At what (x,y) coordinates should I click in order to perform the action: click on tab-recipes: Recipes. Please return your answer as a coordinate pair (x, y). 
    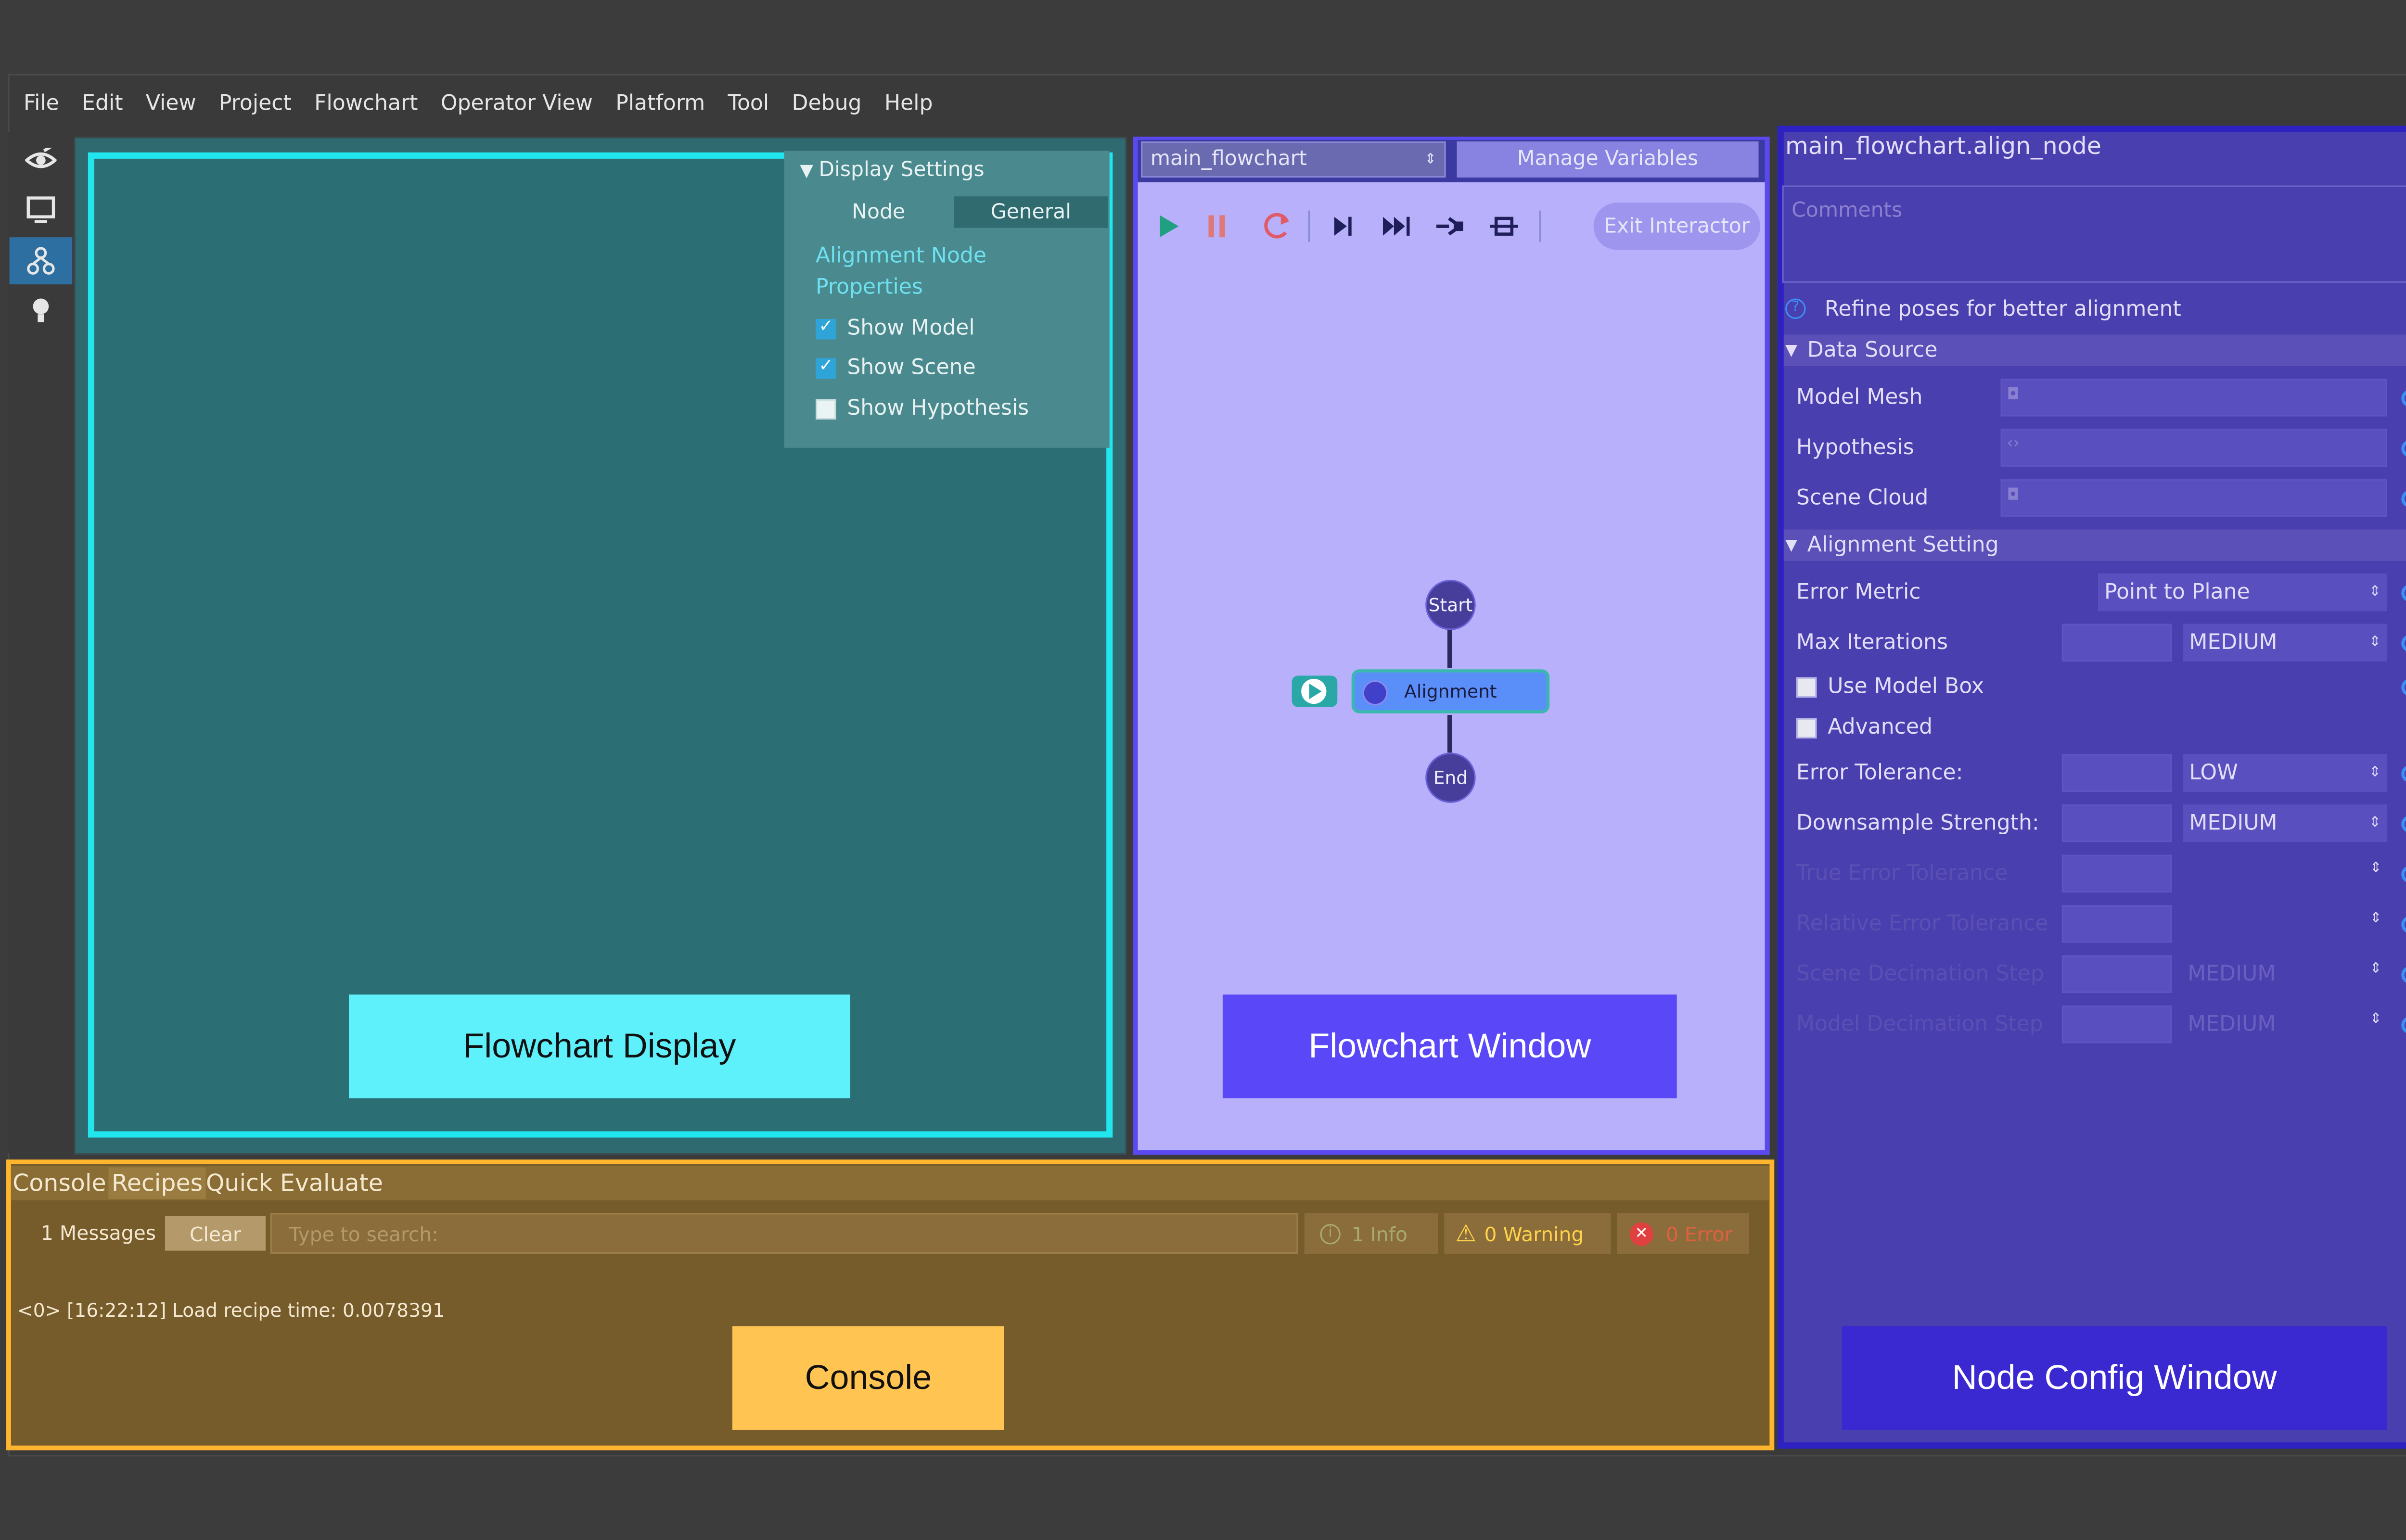
    Looking at the image, I should click on (157, 1183).